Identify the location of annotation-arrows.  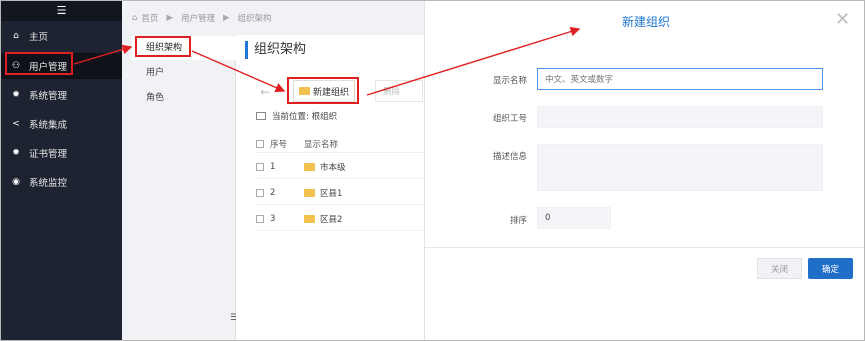
(327, 61).